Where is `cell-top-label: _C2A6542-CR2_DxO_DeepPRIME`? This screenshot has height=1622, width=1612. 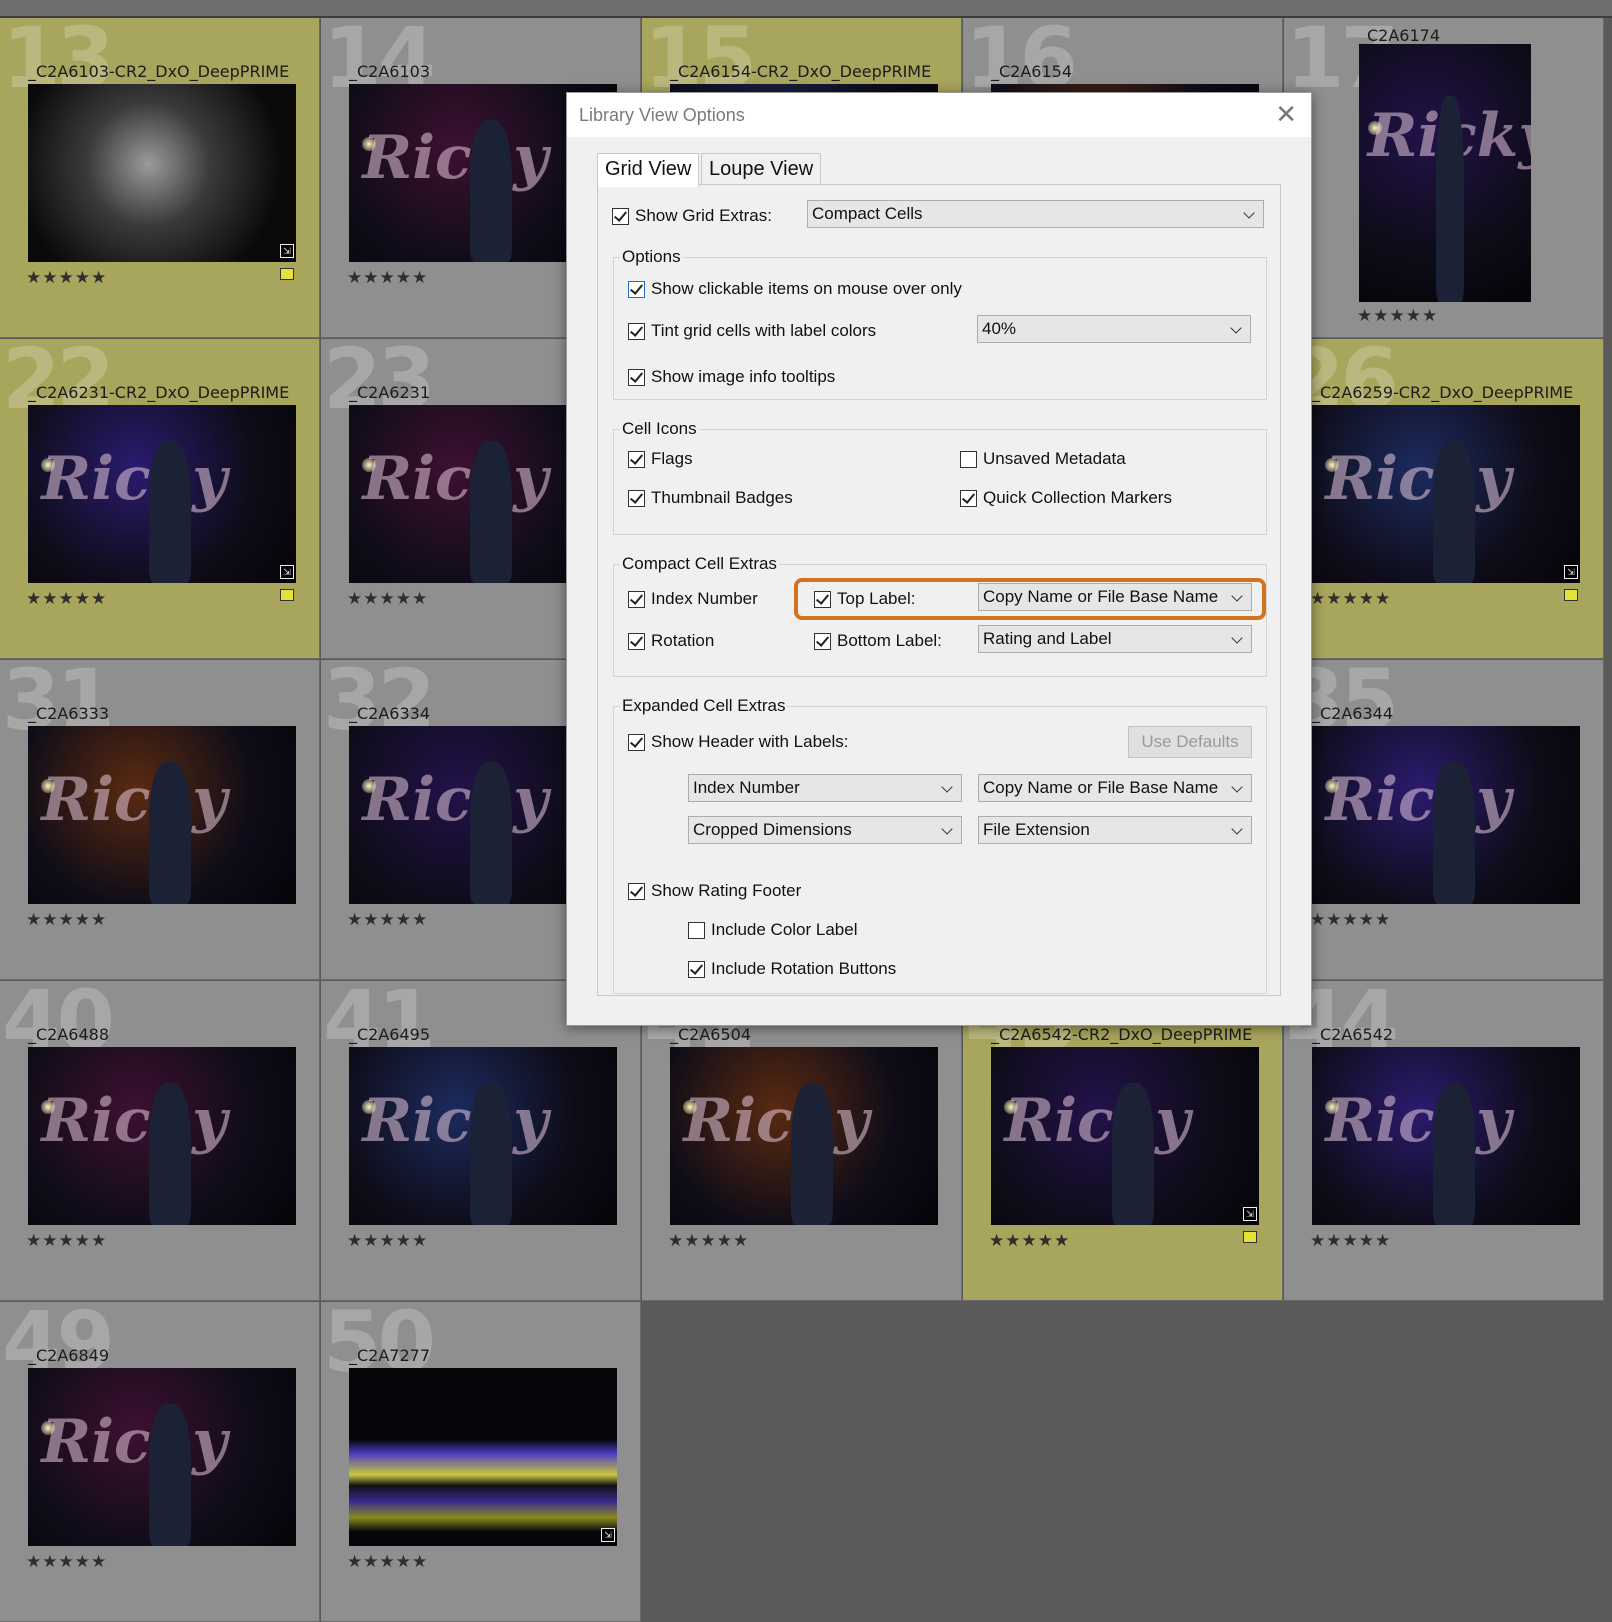 cell-top-label: _C2A6542-CR2_DxO_DeepPRIME is located at coordinates (1122, 1034).